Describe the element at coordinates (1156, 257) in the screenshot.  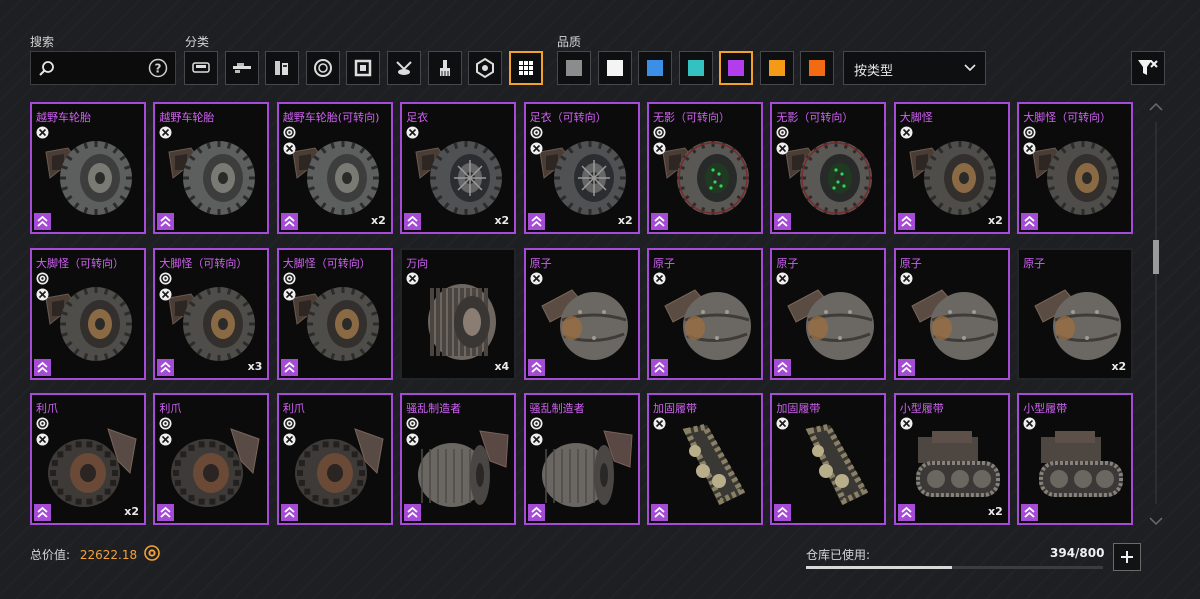
I see `scroll-thumb` at that location.